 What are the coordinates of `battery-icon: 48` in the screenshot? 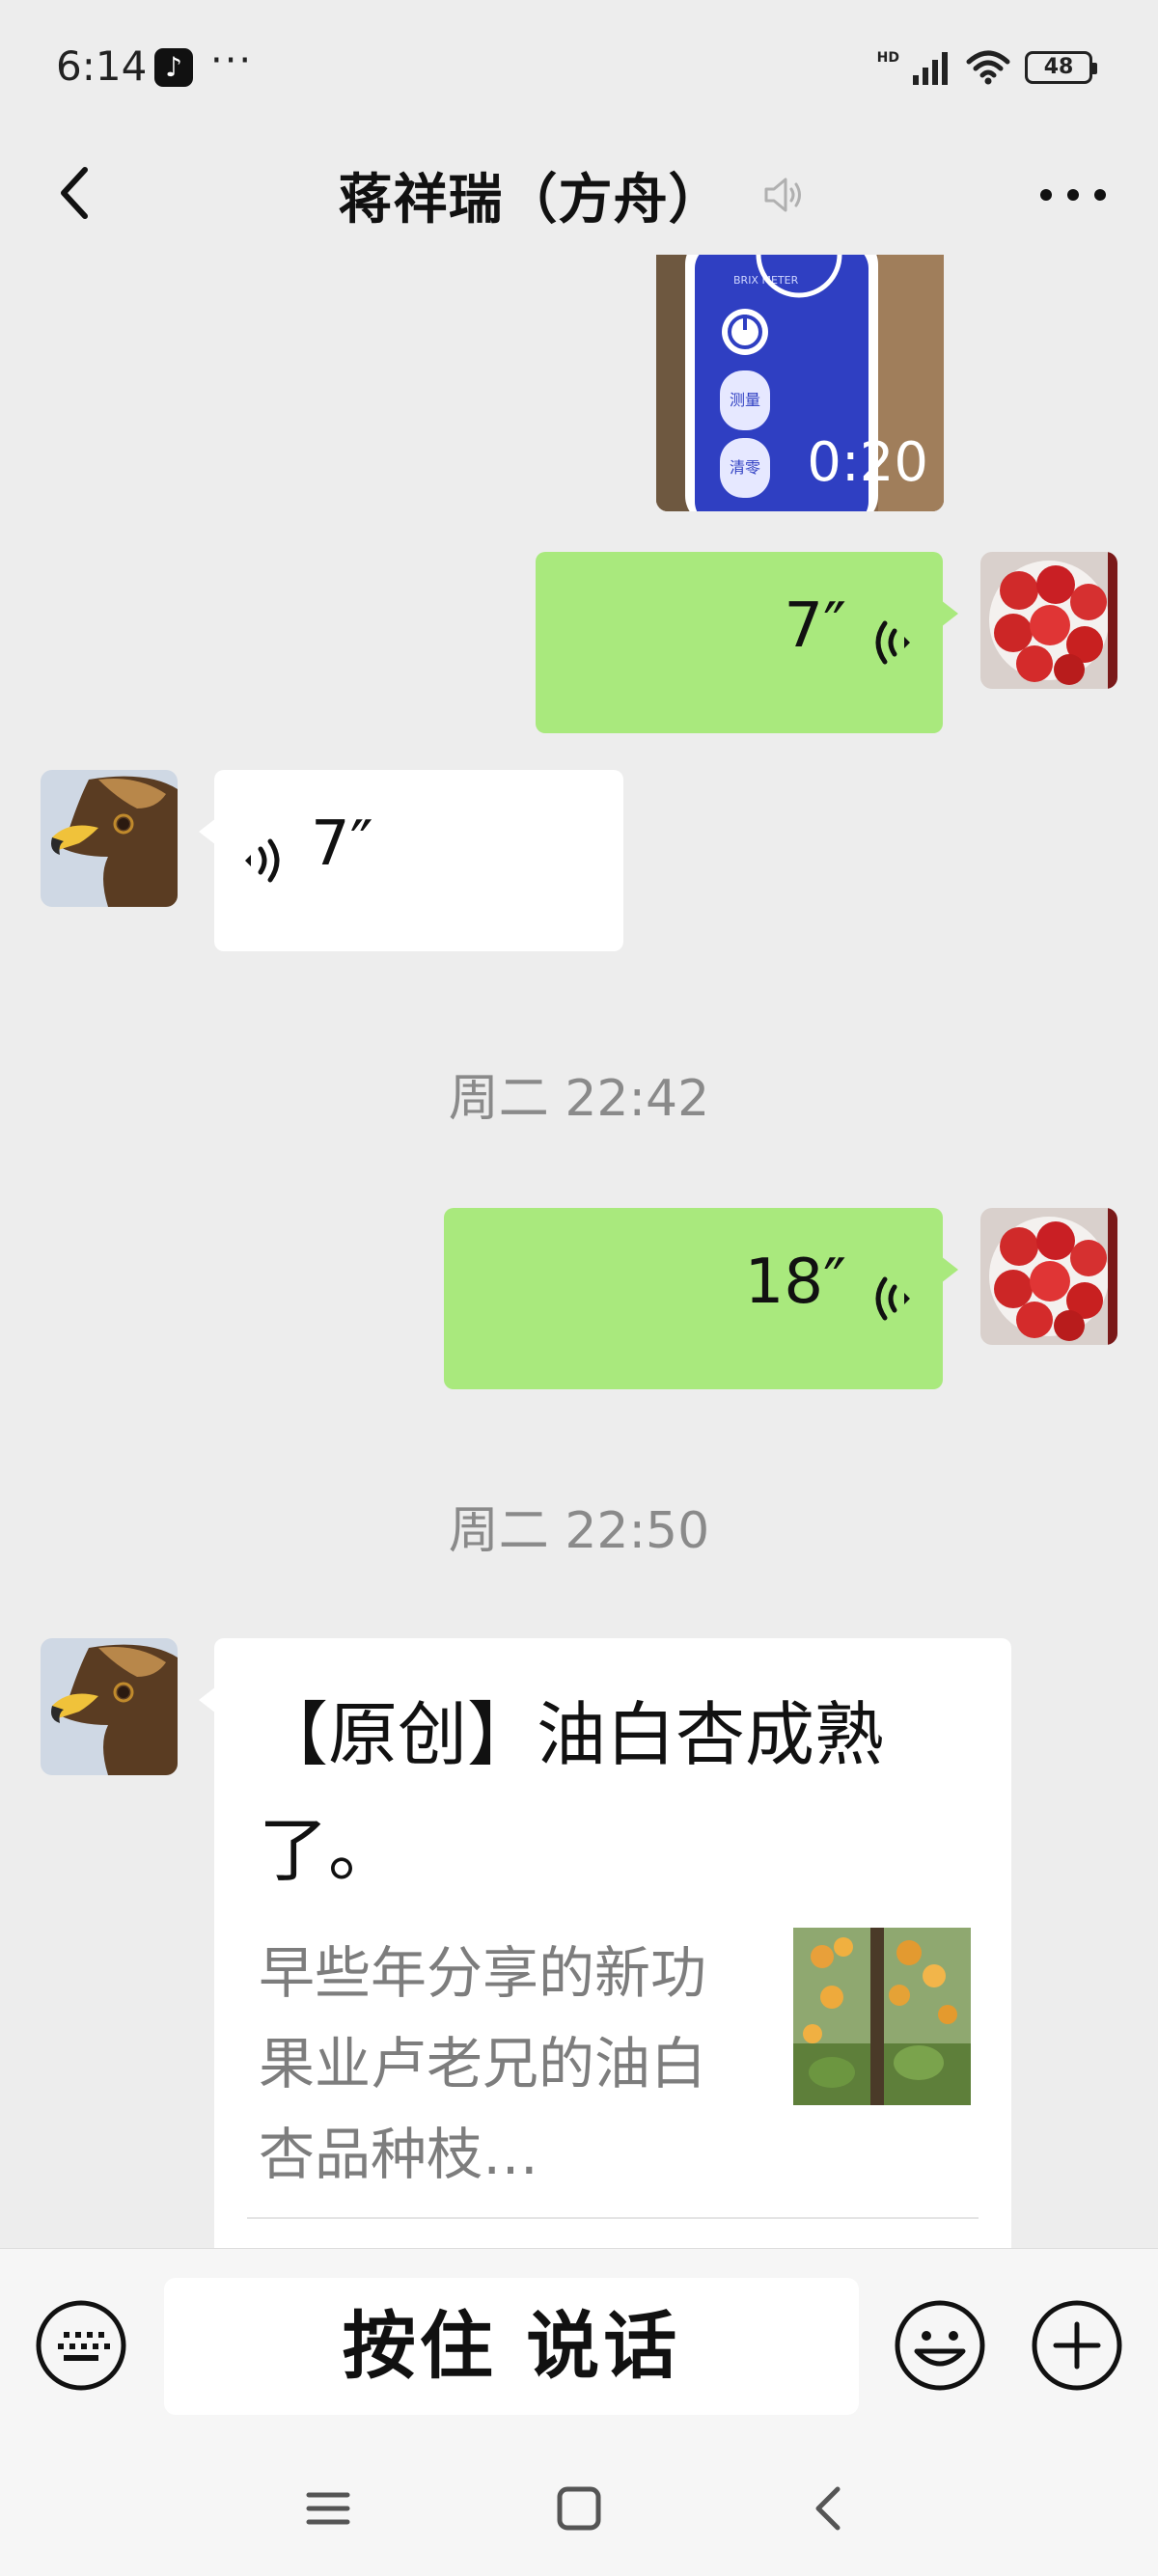 It's located at (1061, 67).